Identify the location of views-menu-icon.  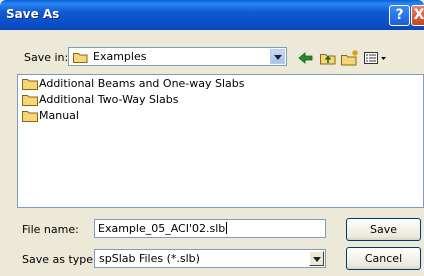
(375, 58).